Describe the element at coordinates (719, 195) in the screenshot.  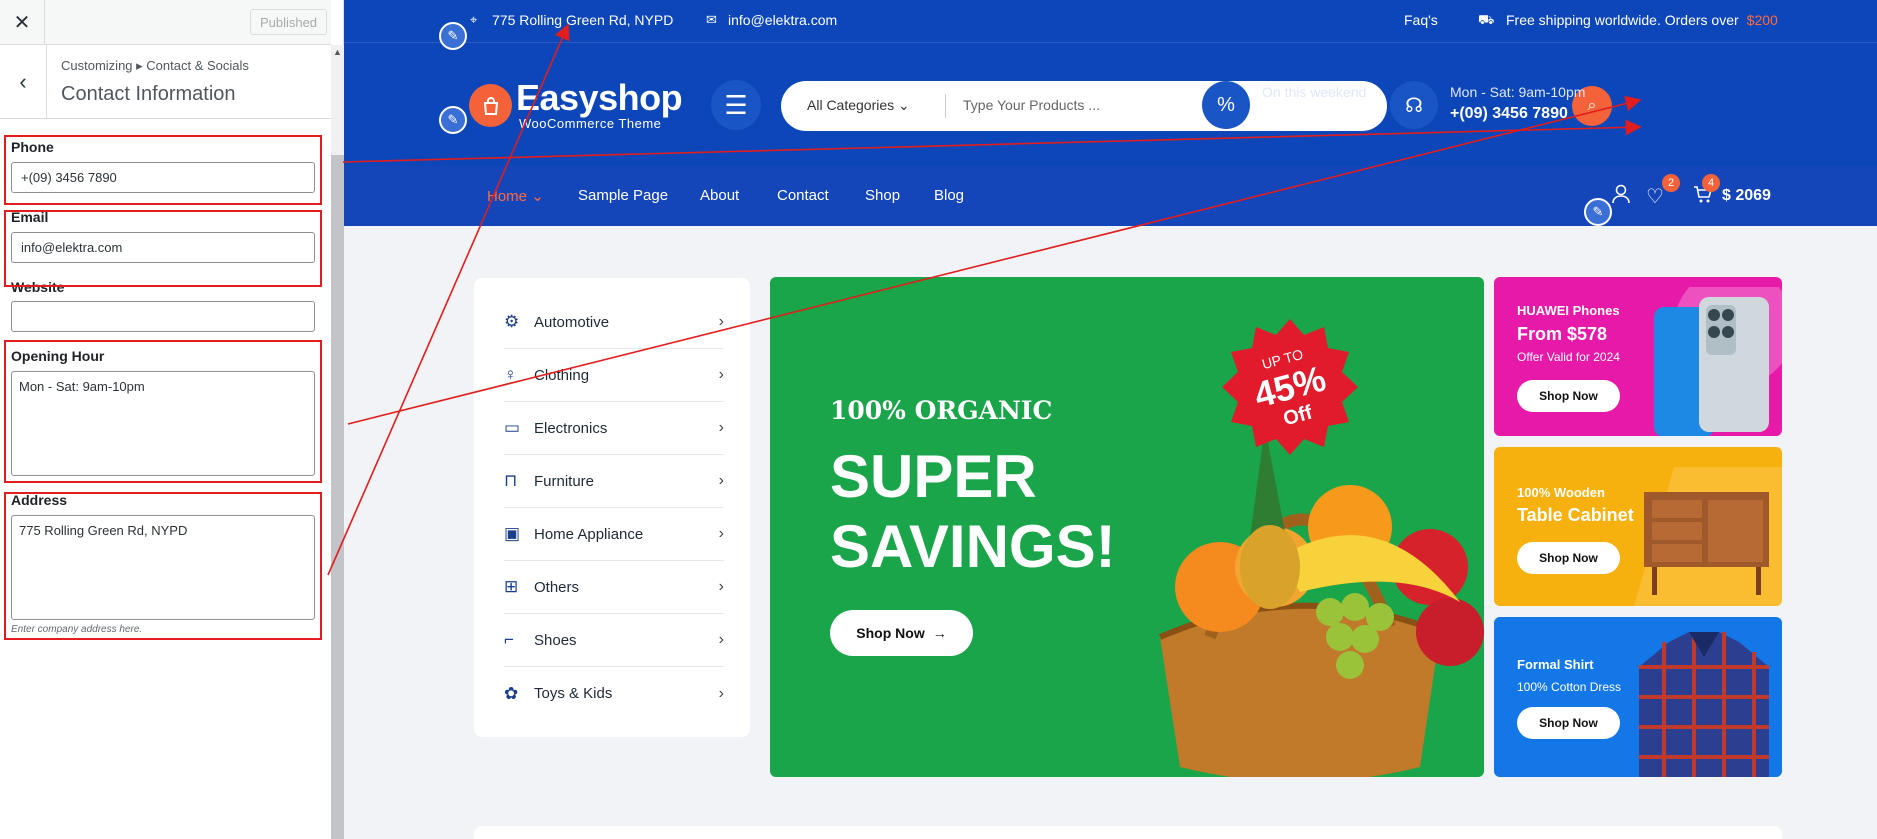
I see `nav-about: About` at that location.